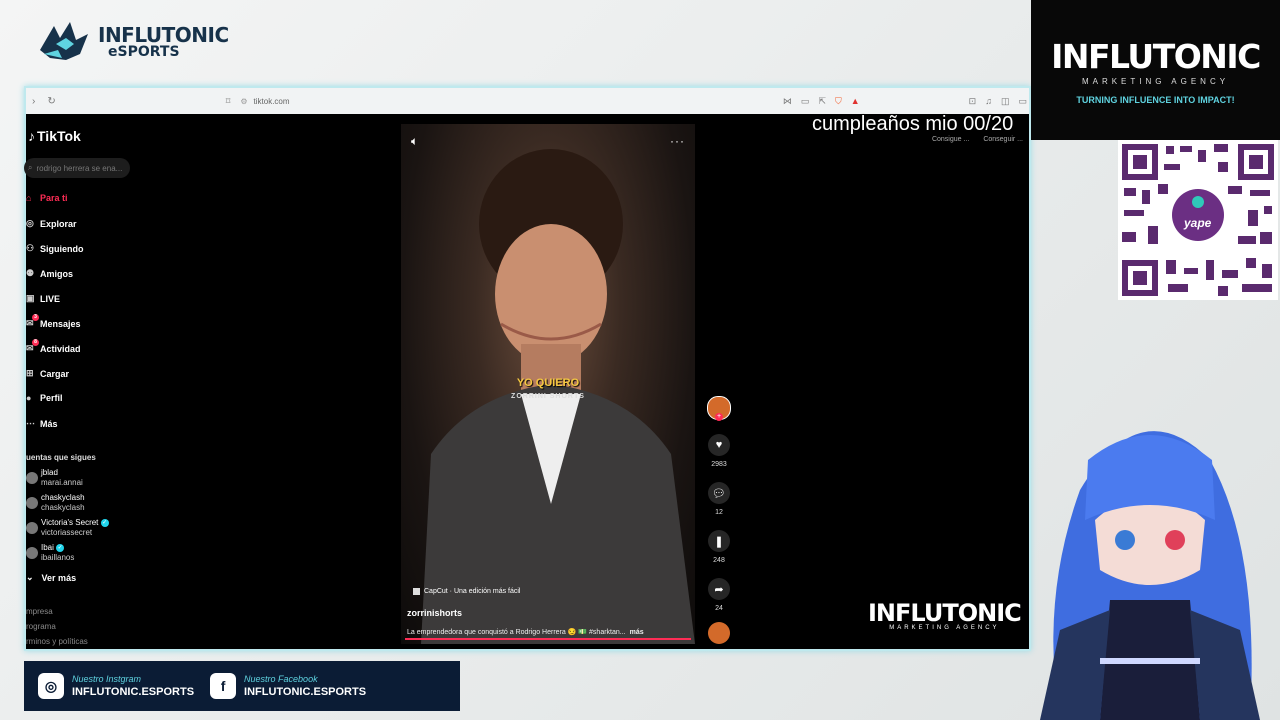 The image size is (1280, 720). What do you see at coordinates (59, 577) in the screenshot?
I see `see-more-label: Ver más` at bounding box center [59, 577].